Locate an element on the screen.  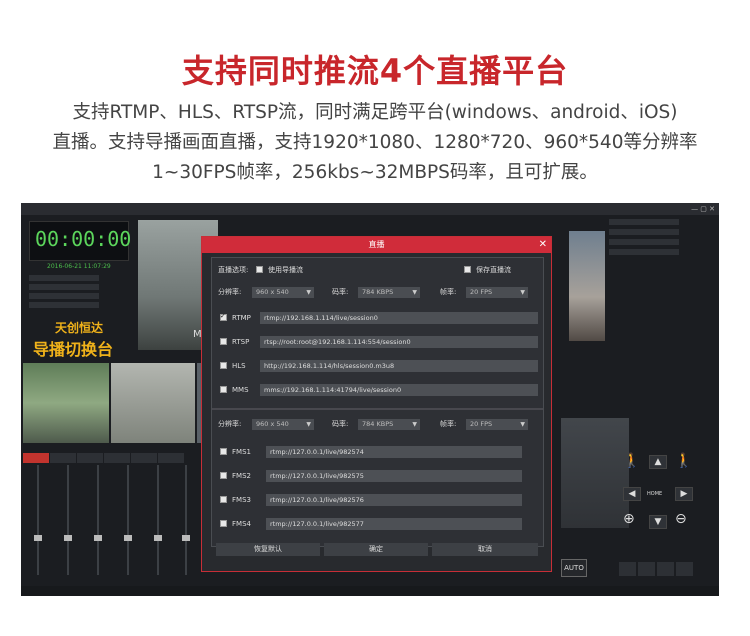
walk-left-icon: 🚶 is located at coordinates (631, 461).